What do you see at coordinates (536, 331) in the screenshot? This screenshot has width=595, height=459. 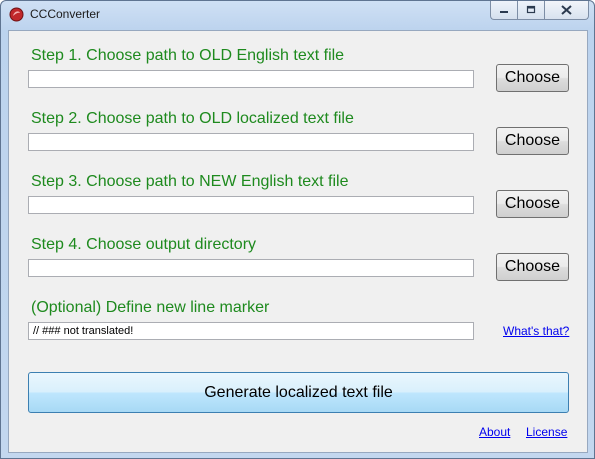 I see `whats-that-link: What's that?` at bounding box center [536, 331].